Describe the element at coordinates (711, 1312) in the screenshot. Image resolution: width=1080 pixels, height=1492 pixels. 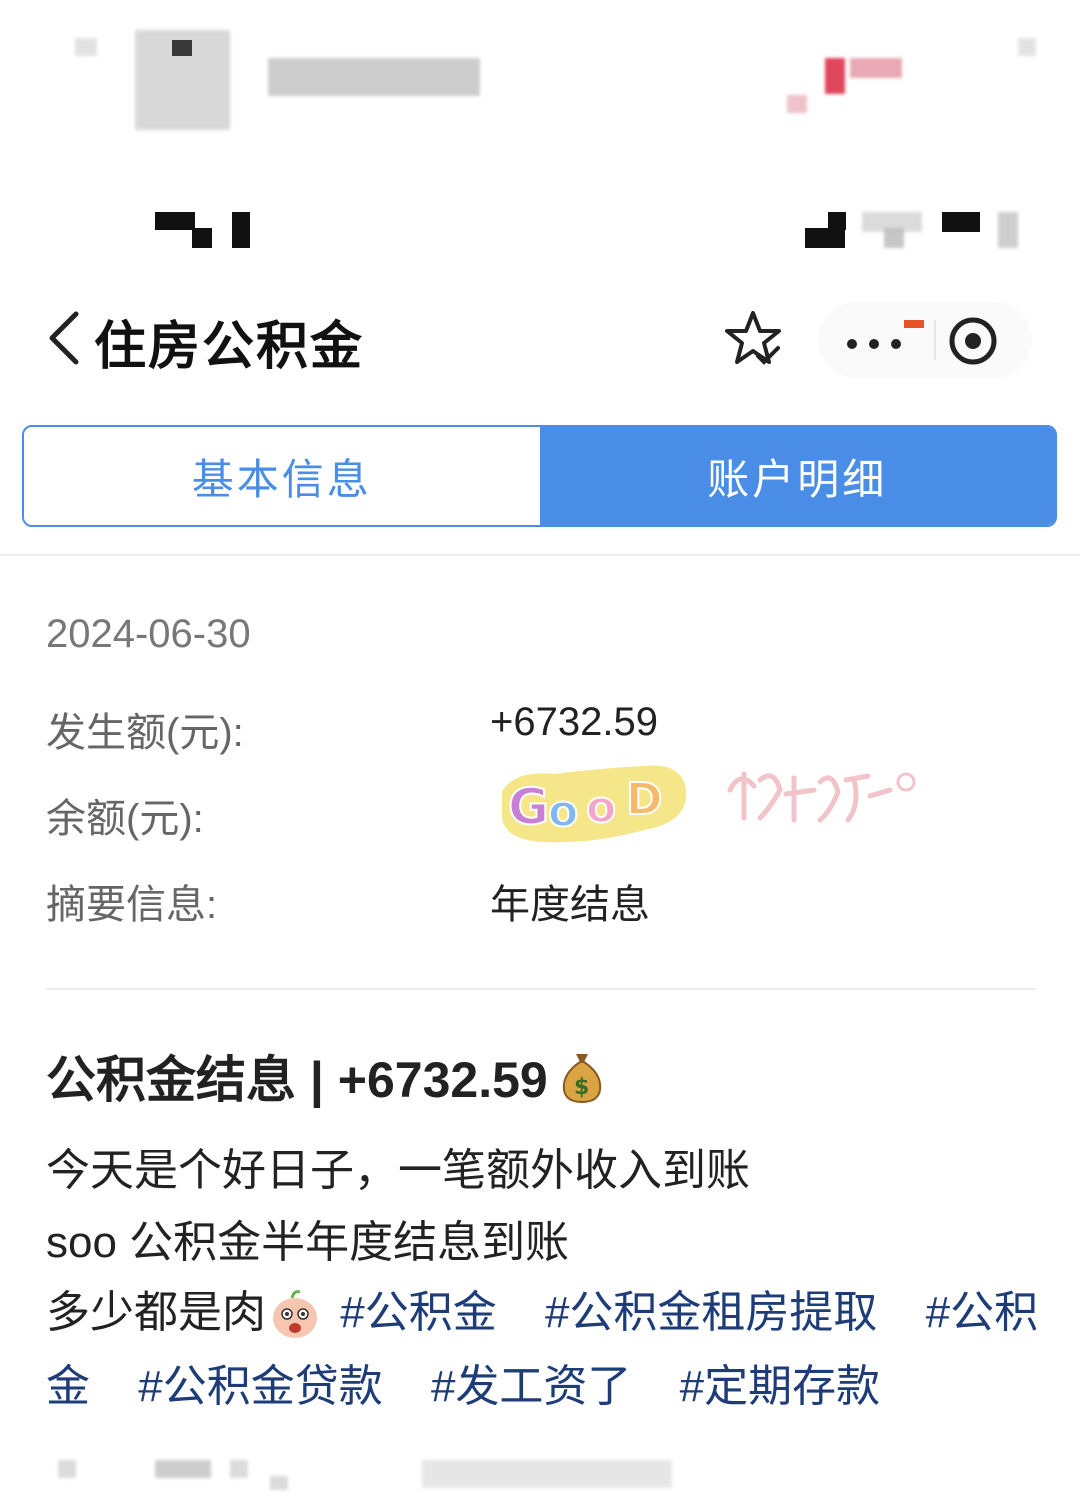
I see `hashtag-link: #公积金租房提取` at that location.